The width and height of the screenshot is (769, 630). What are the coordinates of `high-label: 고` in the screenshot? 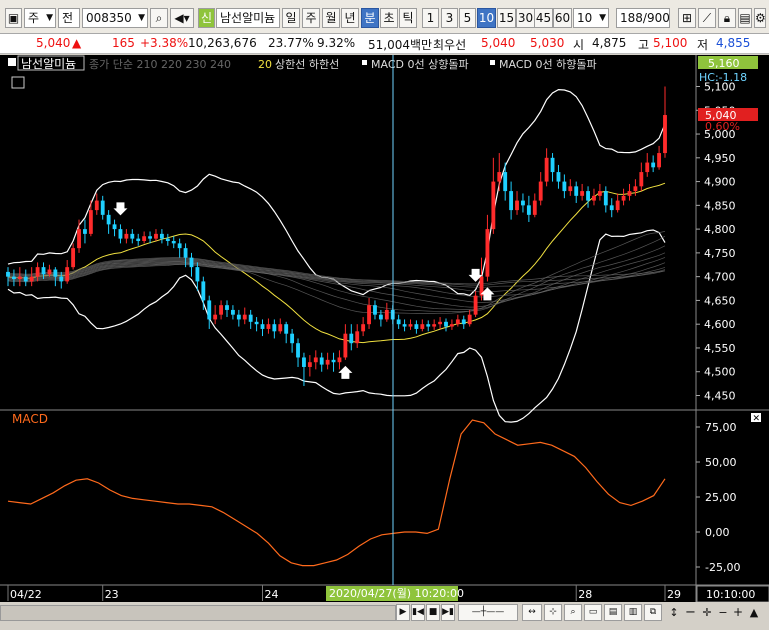 It's located at (644, 45).